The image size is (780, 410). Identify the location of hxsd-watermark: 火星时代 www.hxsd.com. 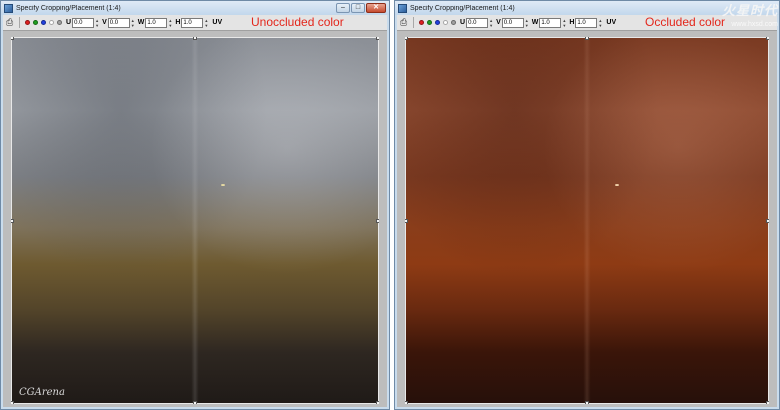
(734, 19).